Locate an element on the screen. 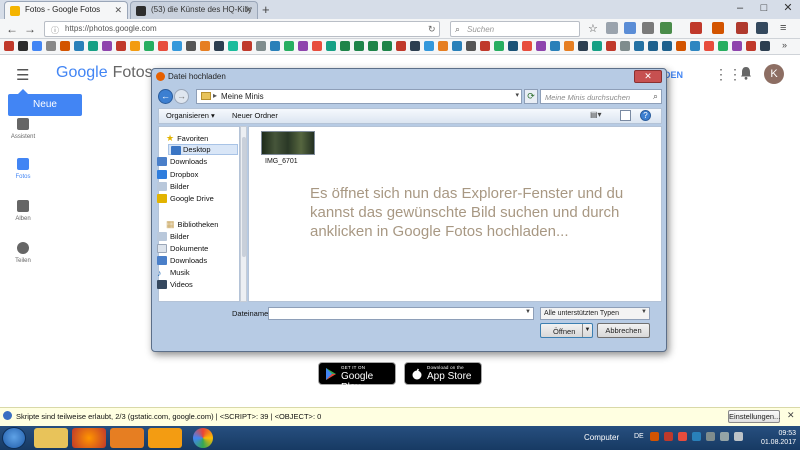 The height and width of the screenshot is (450, 800). explorer-taskbar-icon is located at coordinates (51, 438).